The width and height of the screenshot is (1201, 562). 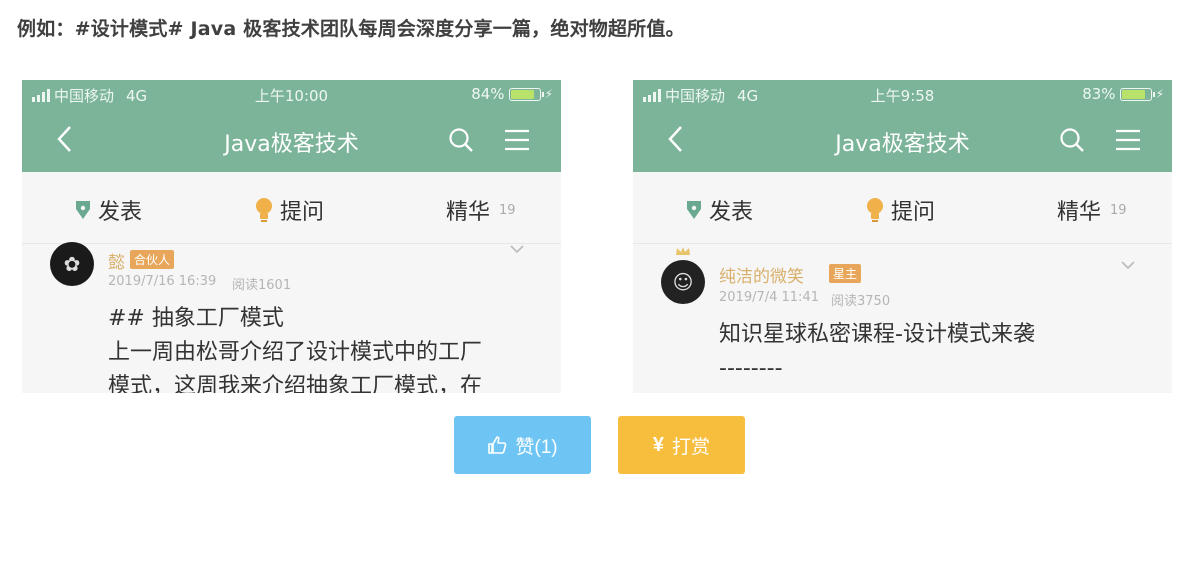 I want to click on status-bar: 中国移动 4G 上午10:00 84% ⚡, so click(x=291, y=95).